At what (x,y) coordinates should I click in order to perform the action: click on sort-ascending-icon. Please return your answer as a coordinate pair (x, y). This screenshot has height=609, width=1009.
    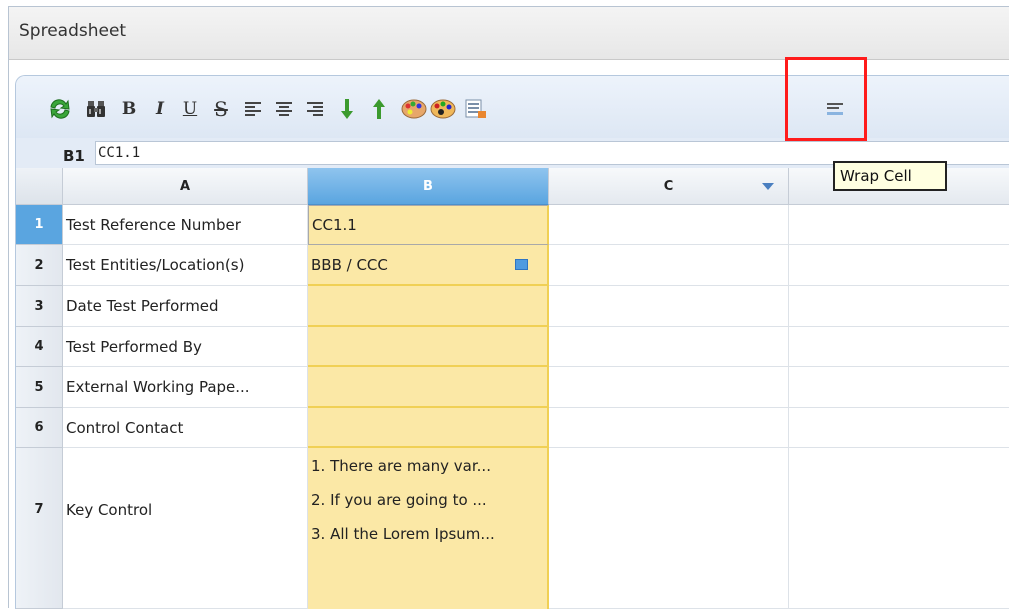
    Looking at the image, I should click on (379, 109).